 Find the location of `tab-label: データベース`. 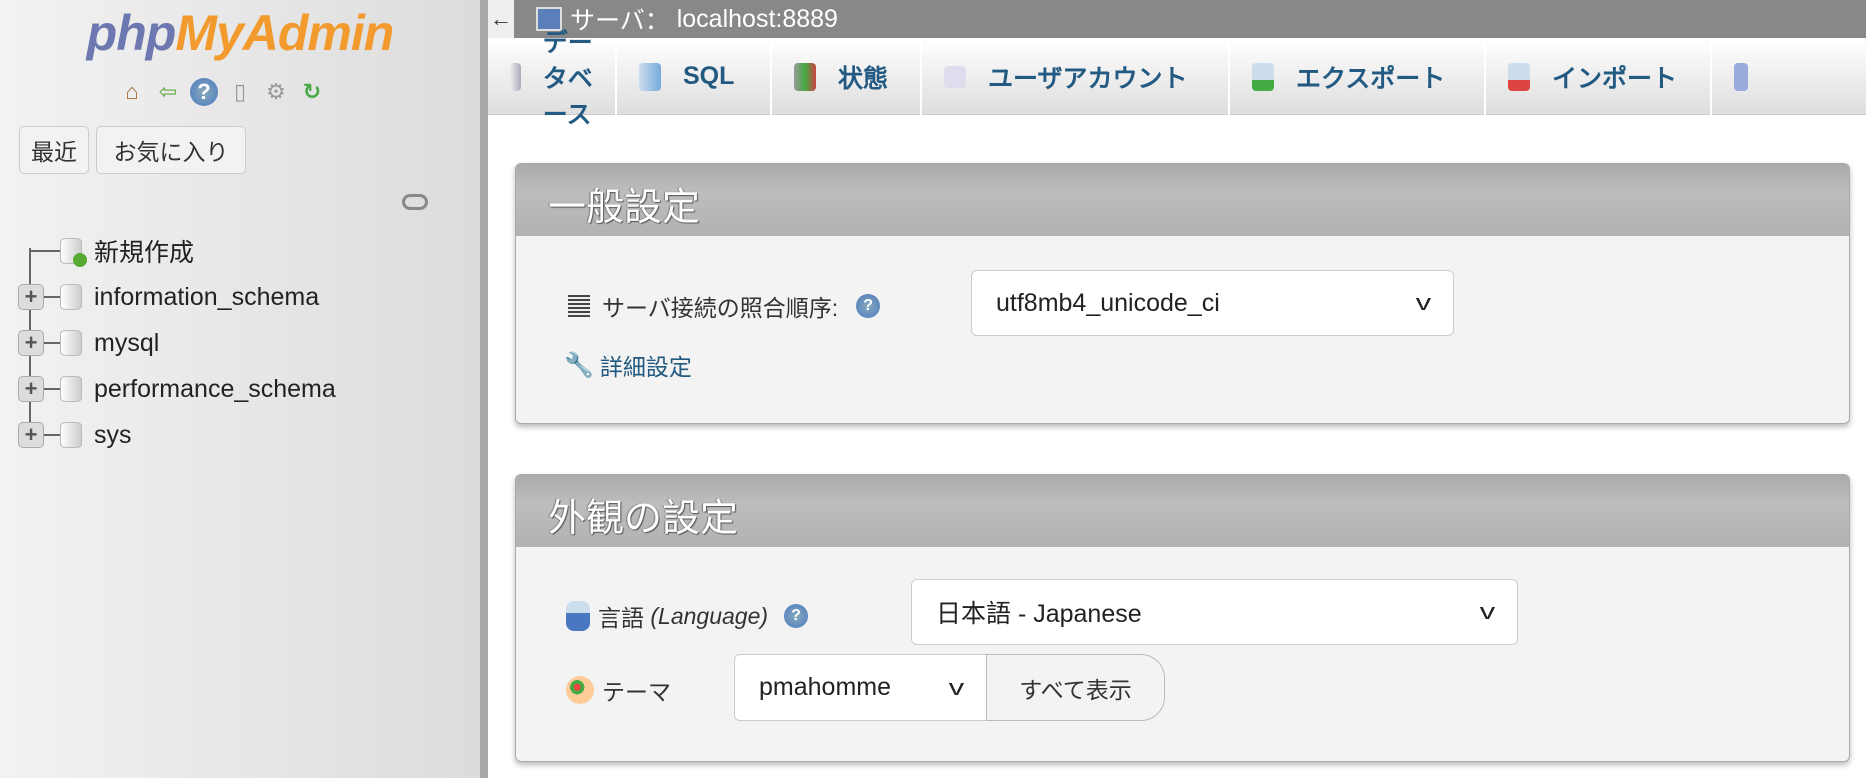

tab-label: データベース is located at coordinates (567, 78).